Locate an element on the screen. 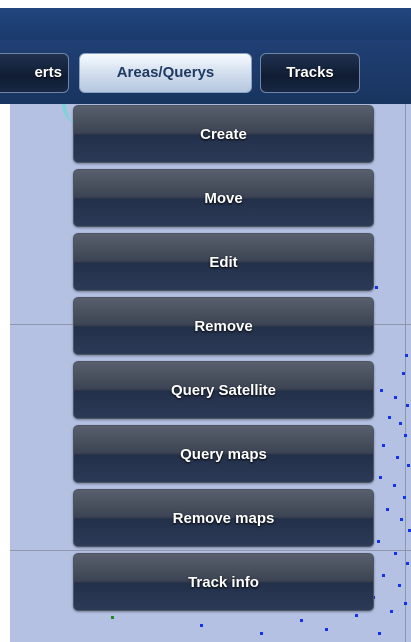 This screenshot has height=642, width=411. window-top-edge is located at coordinates (205, 4).